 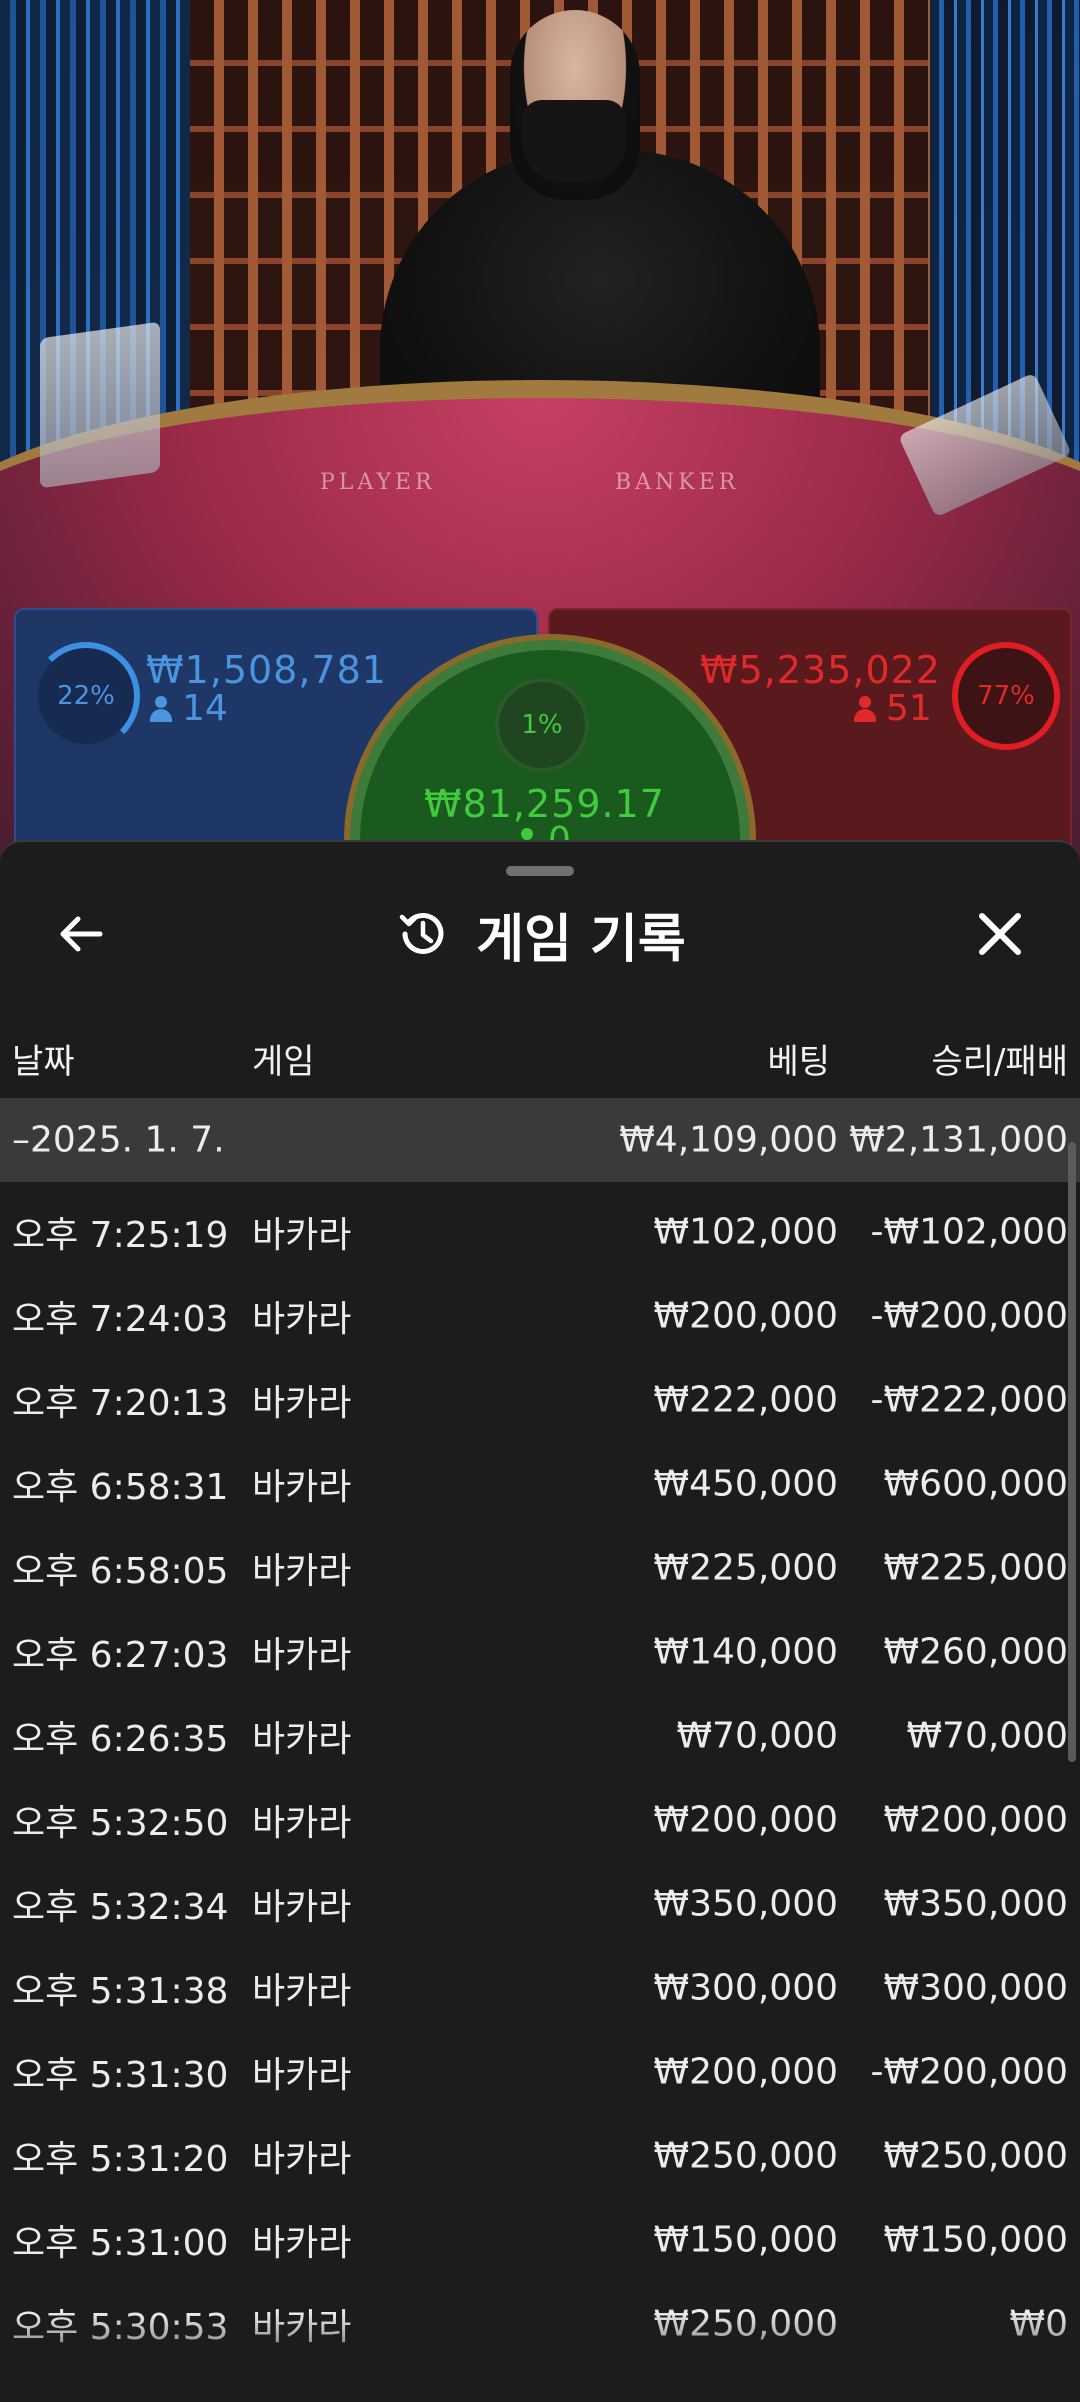 I want to click on close-icon, so click(x=1000, y=934).